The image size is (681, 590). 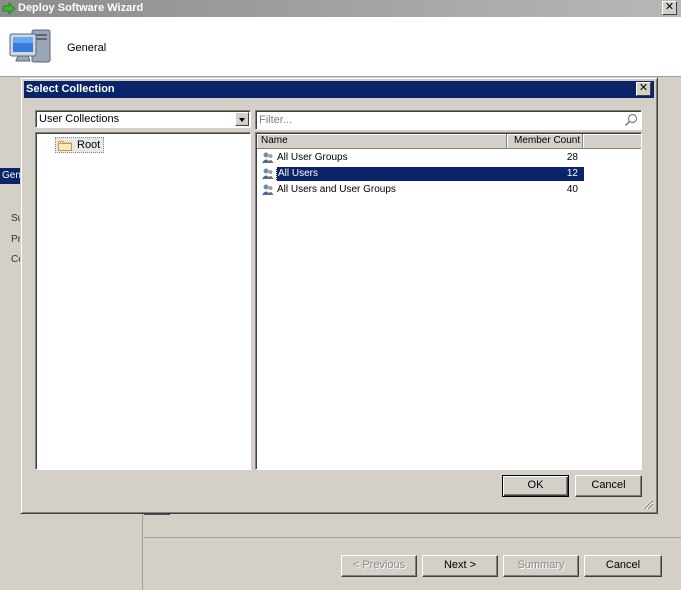 What do you see at coordinates (15, 239) in the screenshot?
I see `nav-item-preview: Preview` at bounding box center [15, 239].